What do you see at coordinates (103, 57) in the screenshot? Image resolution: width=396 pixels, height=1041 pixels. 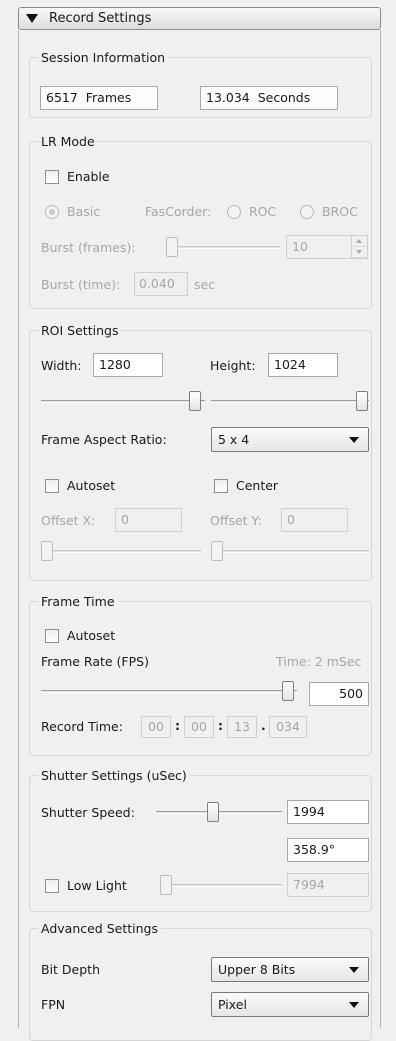 I see `session-information-legend: Session Information` at bounding box center [103, 57].